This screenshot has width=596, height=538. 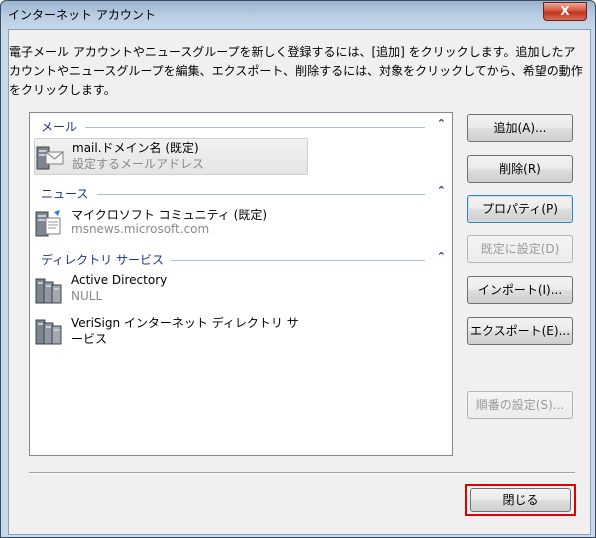 What do you see at coordinates (170, 290) in the screenshot?
I see `account-item-active-directory: Active Directory NULL` at bounding box center [170, 290].